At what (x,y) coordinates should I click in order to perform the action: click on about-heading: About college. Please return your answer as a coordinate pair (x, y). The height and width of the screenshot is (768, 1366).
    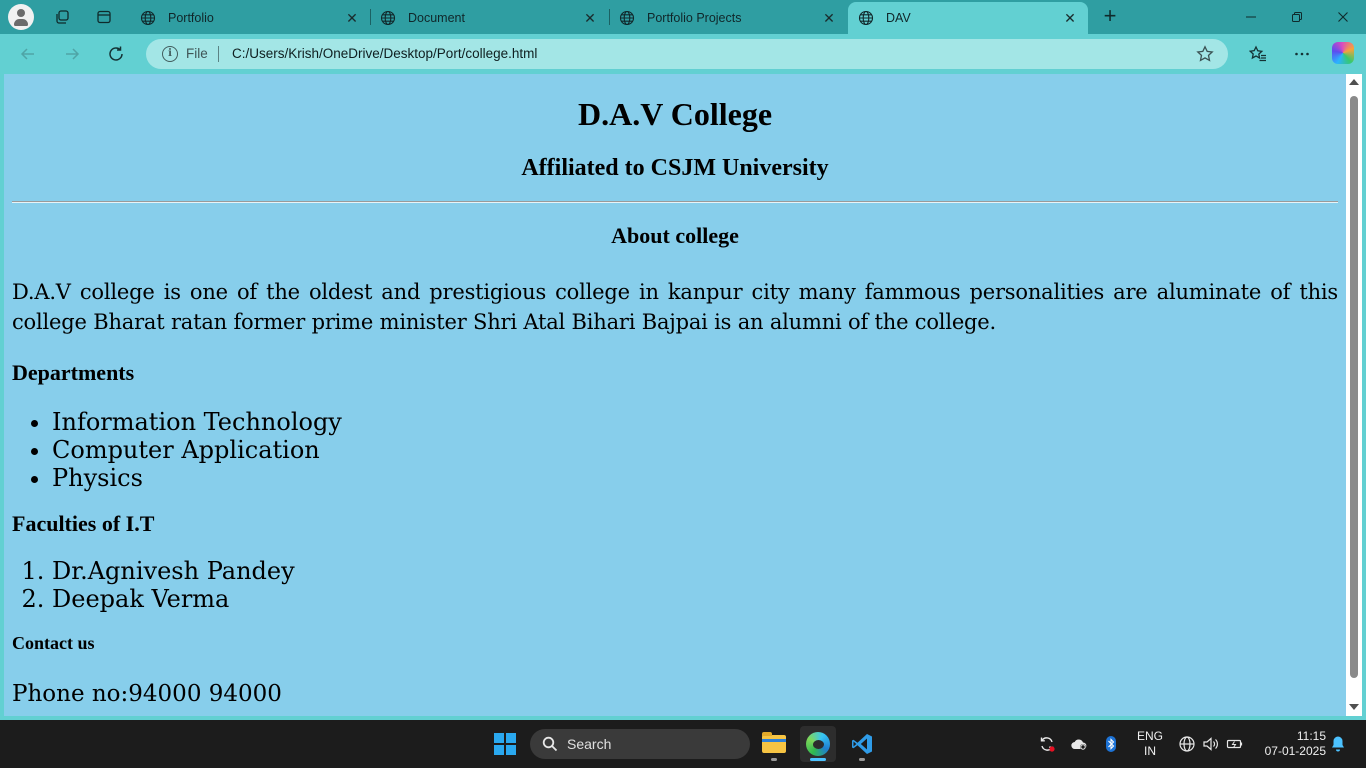
    Looking at the image, I should click on (675, 235).